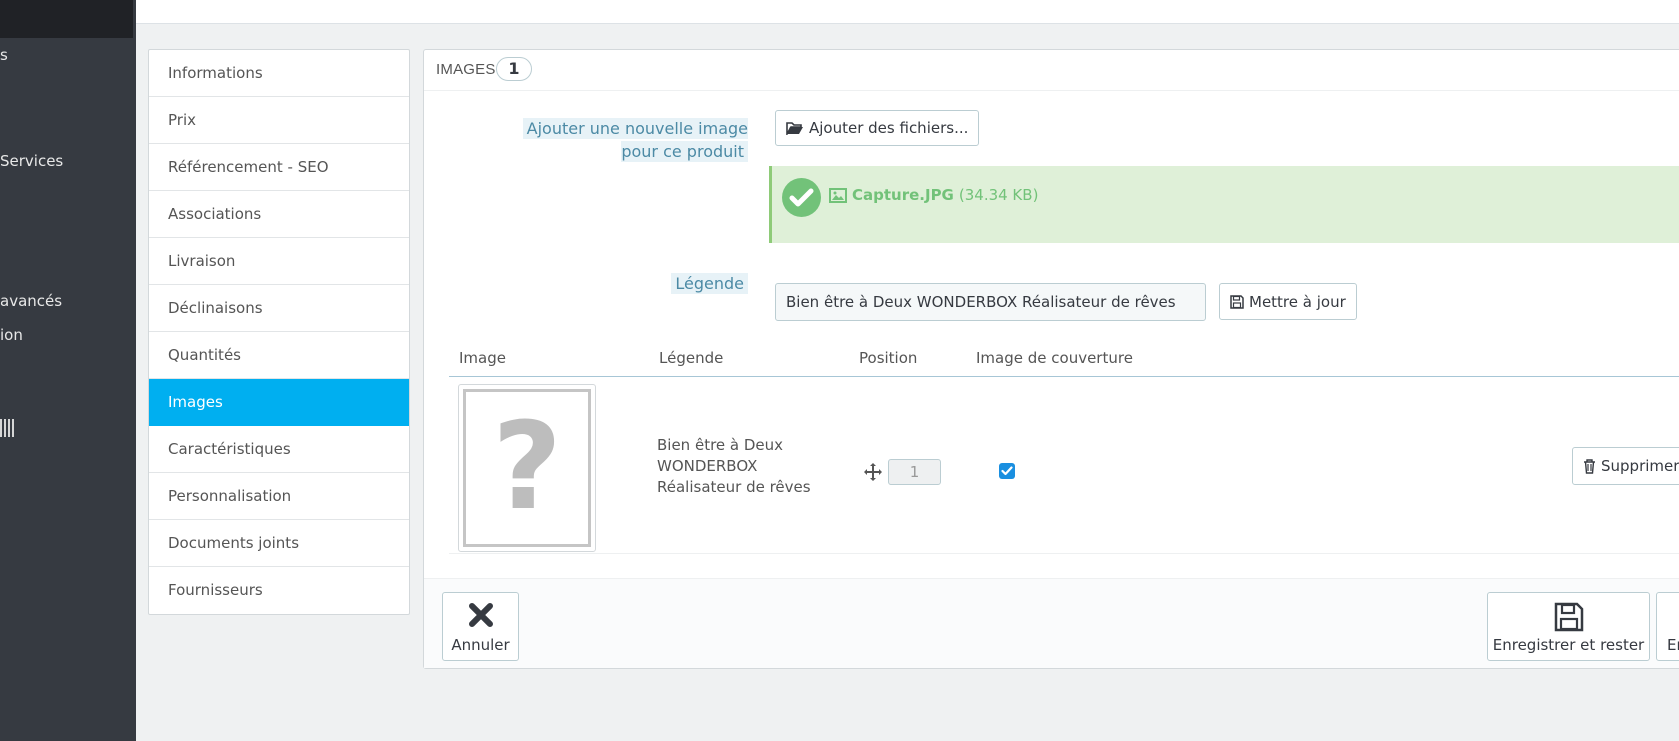  Describe the element at coordinates (279, 449) in the screenshot. I see `tab-caracteristiques: Caractéristiques` at that location.